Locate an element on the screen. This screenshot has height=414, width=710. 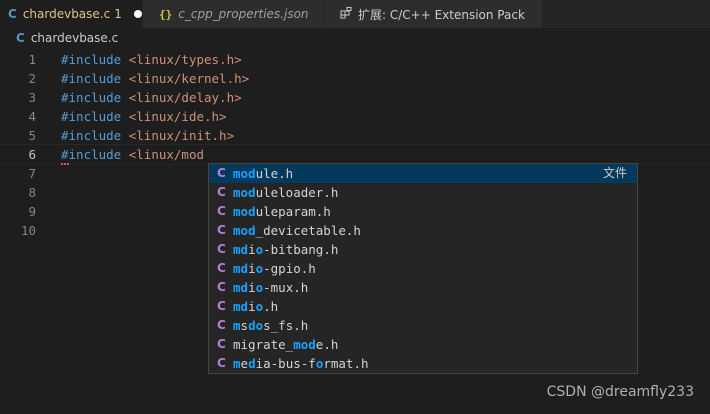
suggestion-item: C msdos_fs.h is located at coordinates (423, 325).